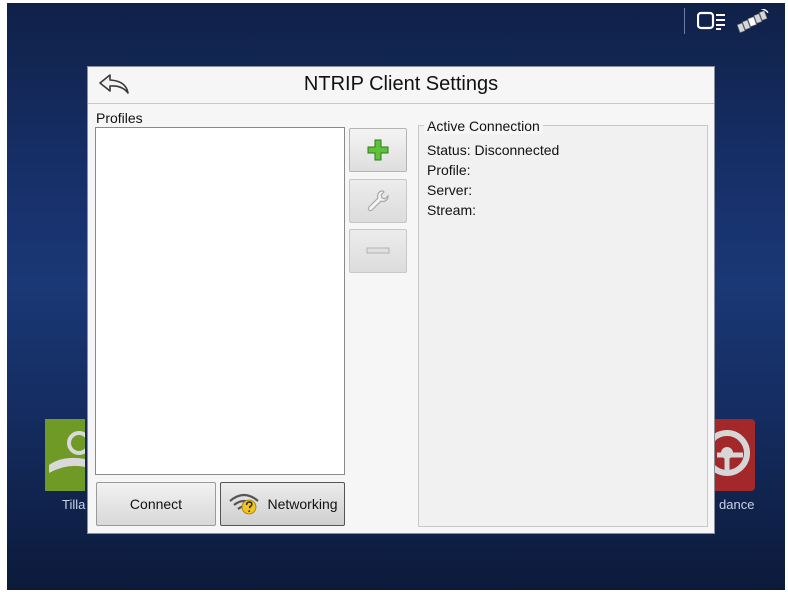 The width and height of the screenshot is (788, 592). I want to click on active-connection-legend: Active Connection, so click(483, 126).